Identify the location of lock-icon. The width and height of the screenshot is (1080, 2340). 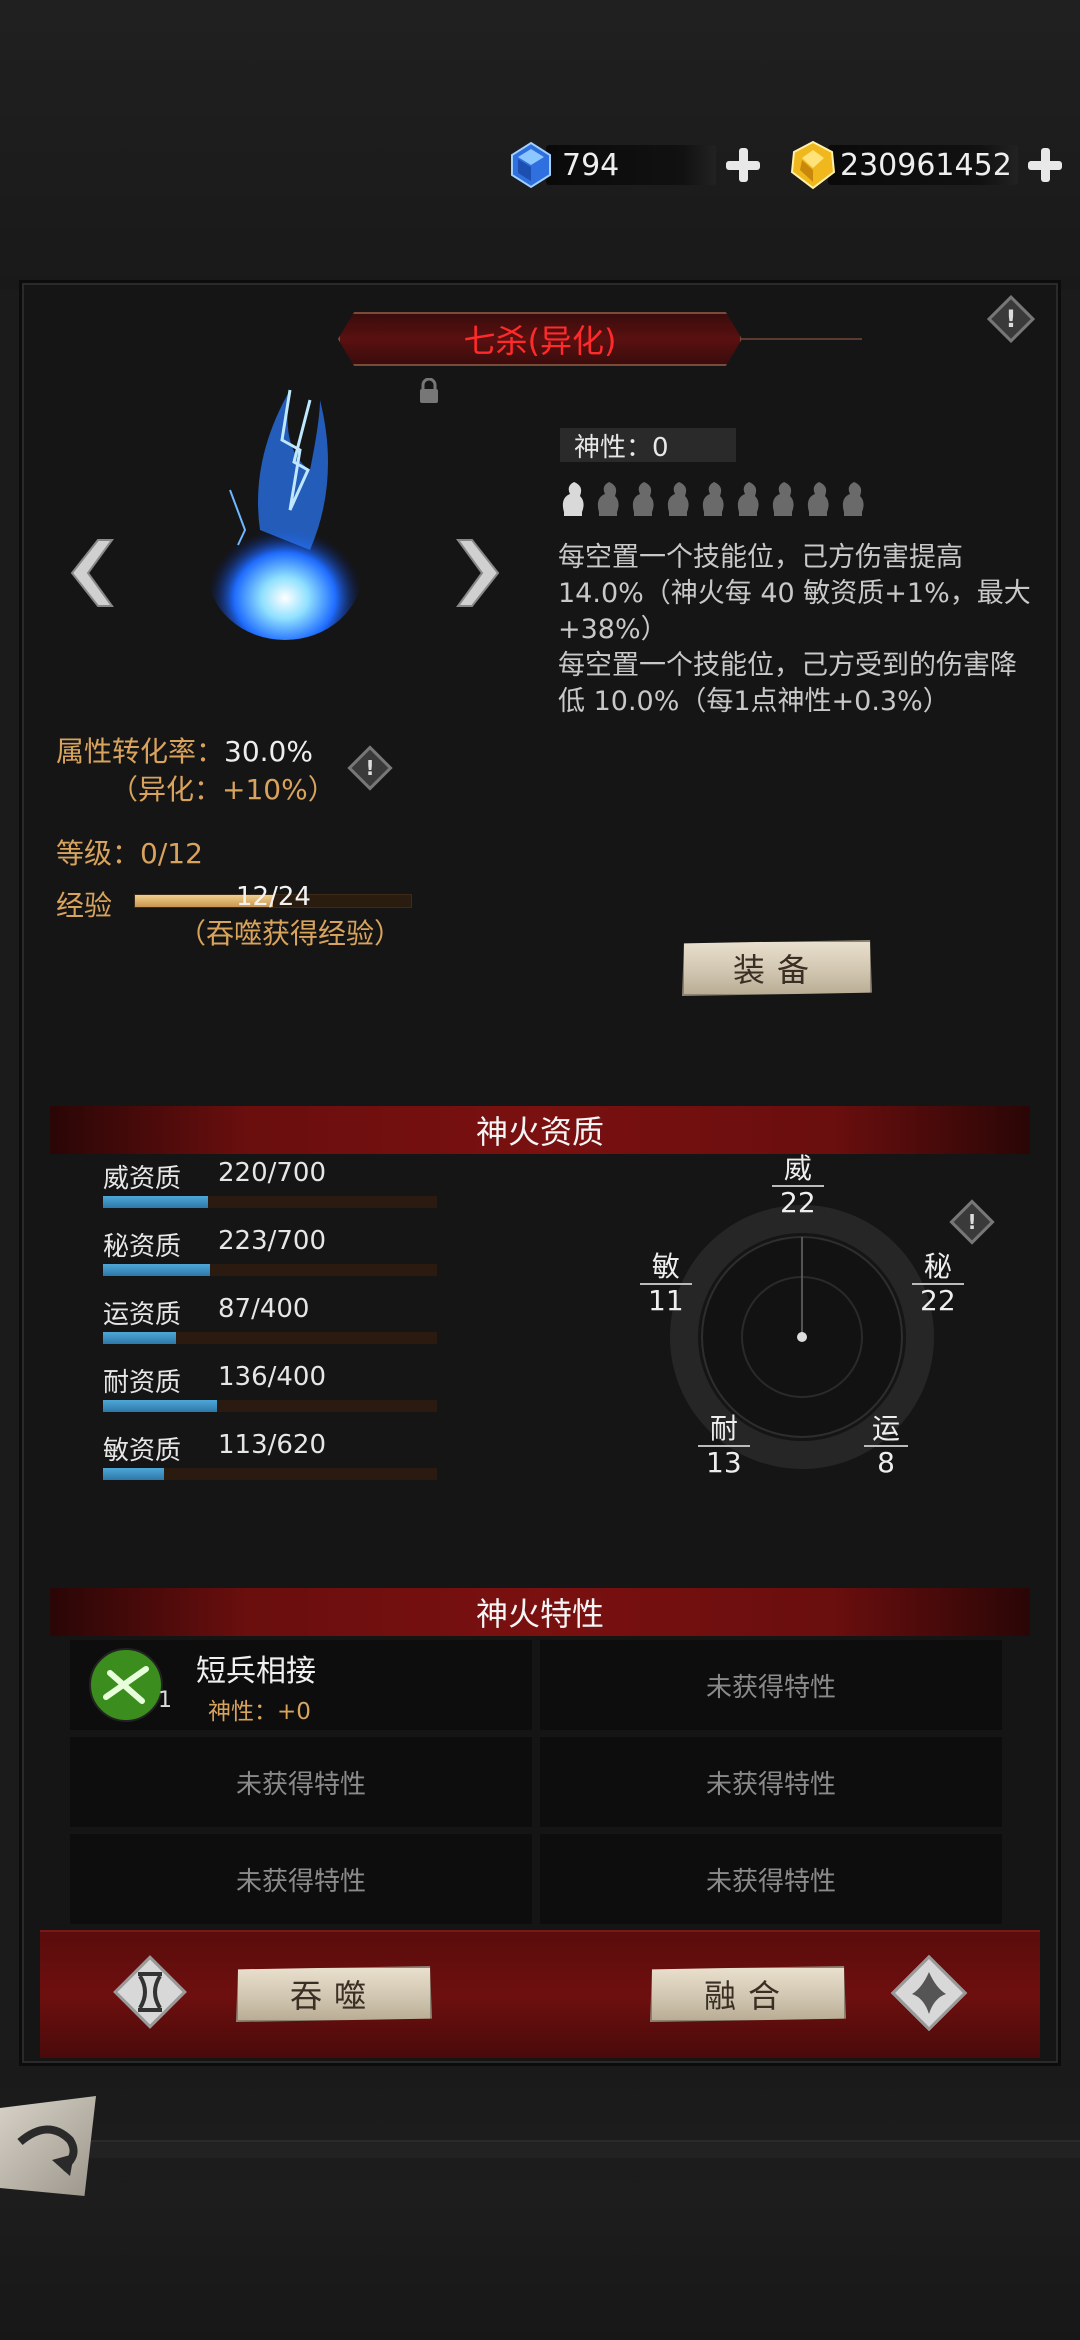
(429, 391).